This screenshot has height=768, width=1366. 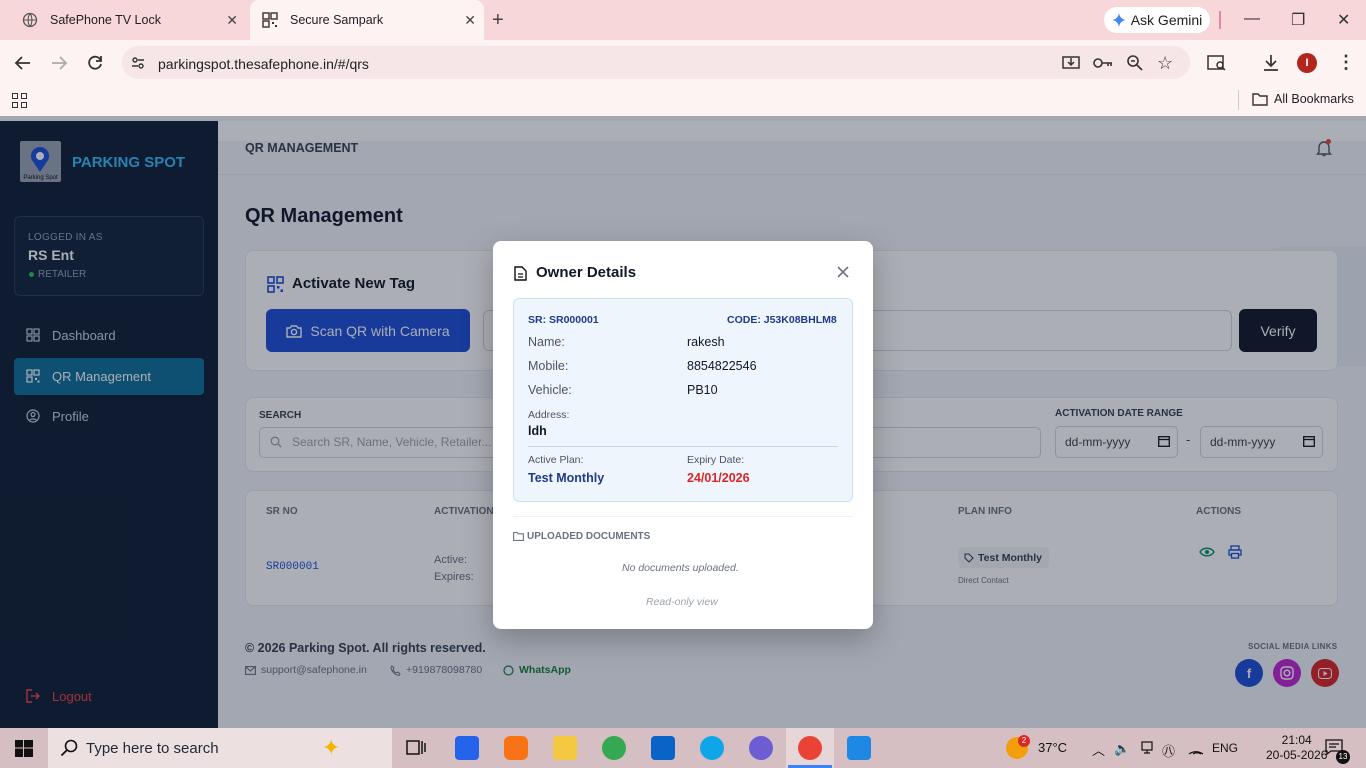 I want to click on gemini-icon, so click(x=1118, y=20).